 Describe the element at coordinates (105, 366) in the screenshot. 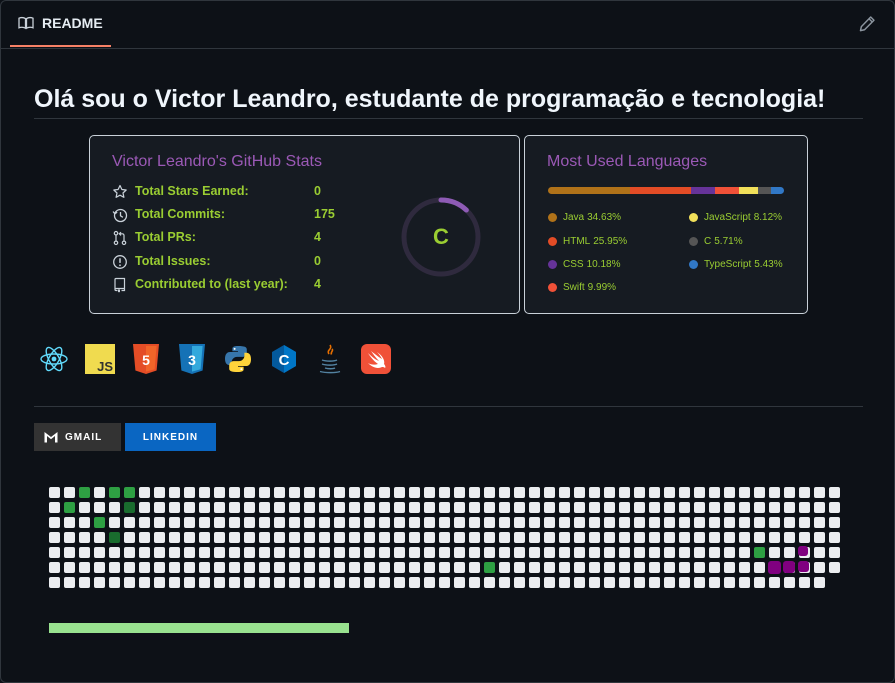

I see `svg-text: JS` at that location.